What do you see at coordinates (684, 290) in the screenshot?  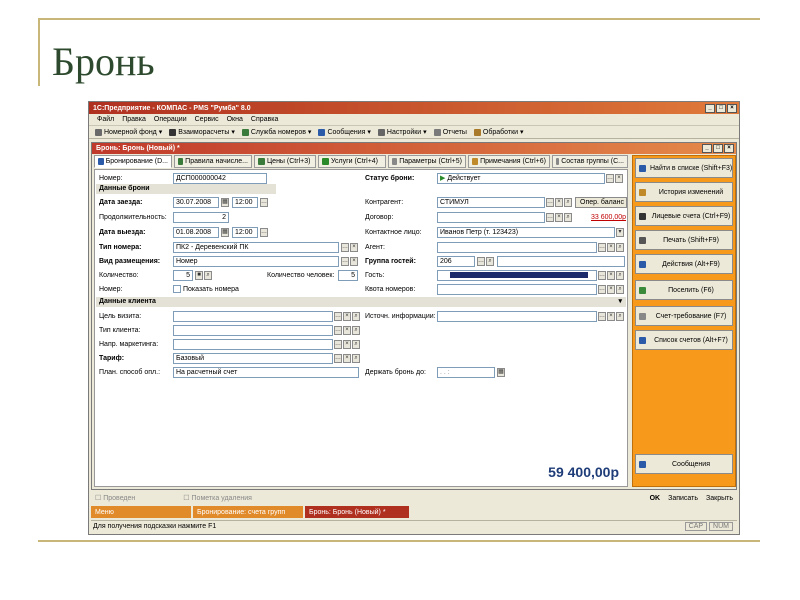 I see `check-in-button: Поселить (F6)` at bounding box center [684, 290].